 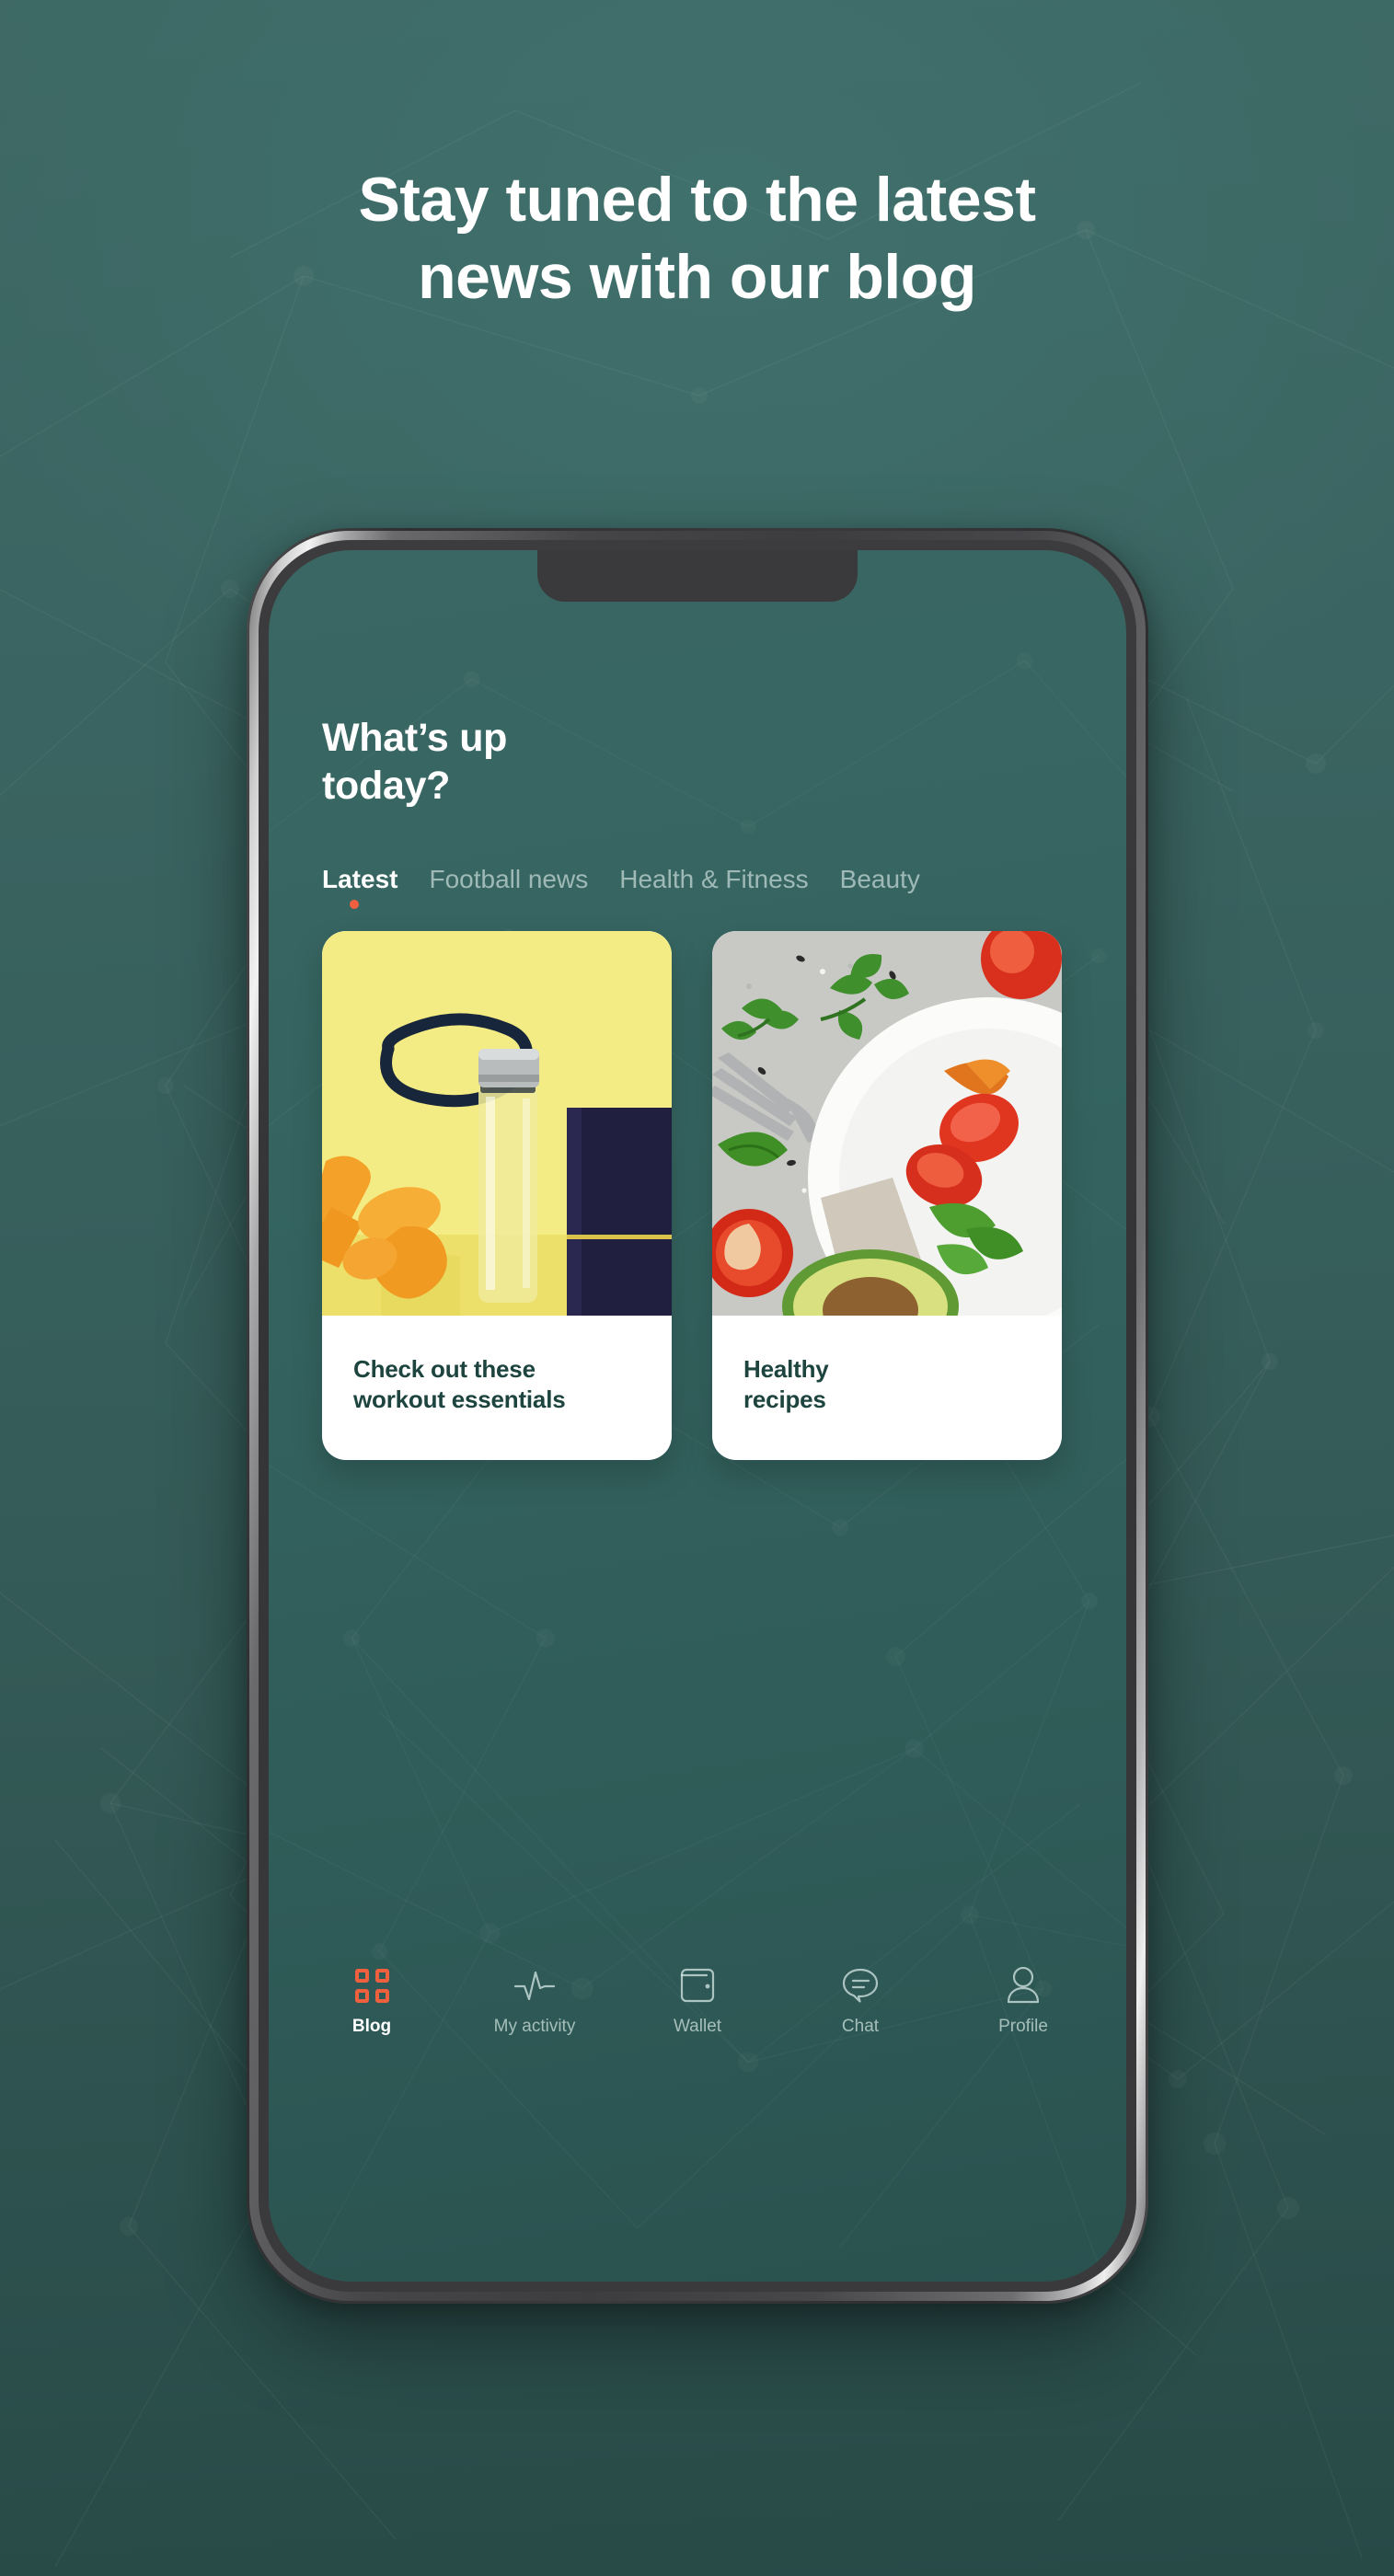 What do you see at coordinates (535, 2026) in the screenshot?
I see `nav-item-my-activity-label: My activity` at bounding box center [535, 2026].